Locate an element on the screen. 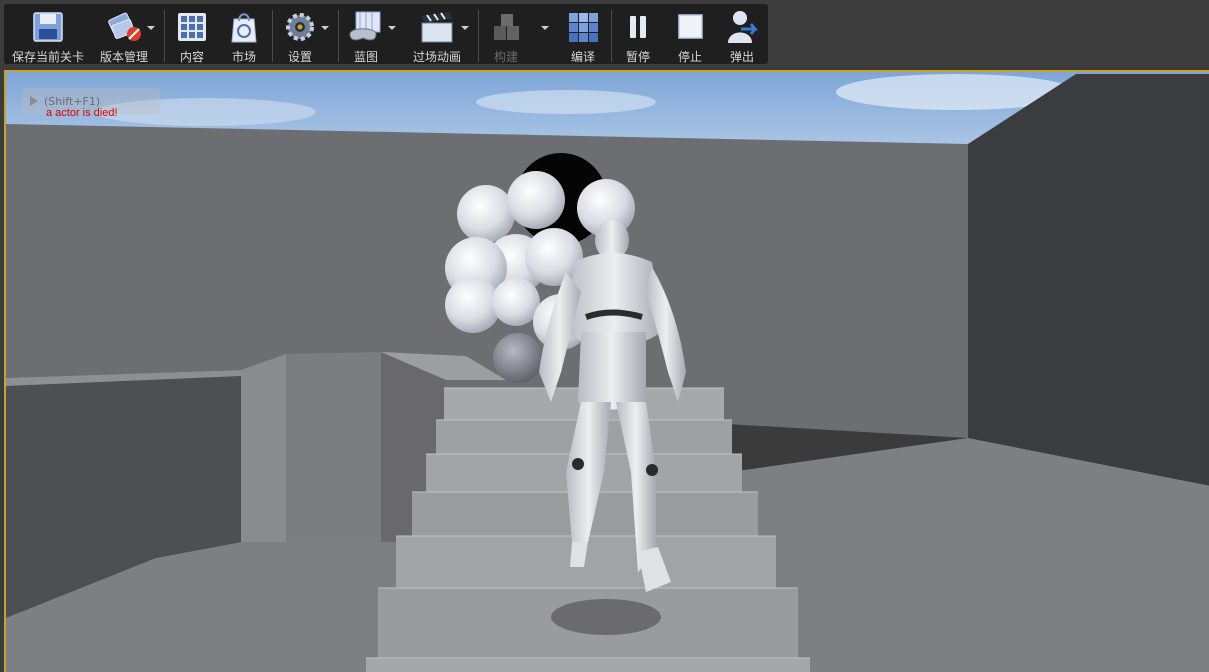  source-control-dropdown-icon is located at coordinates (151, 28).